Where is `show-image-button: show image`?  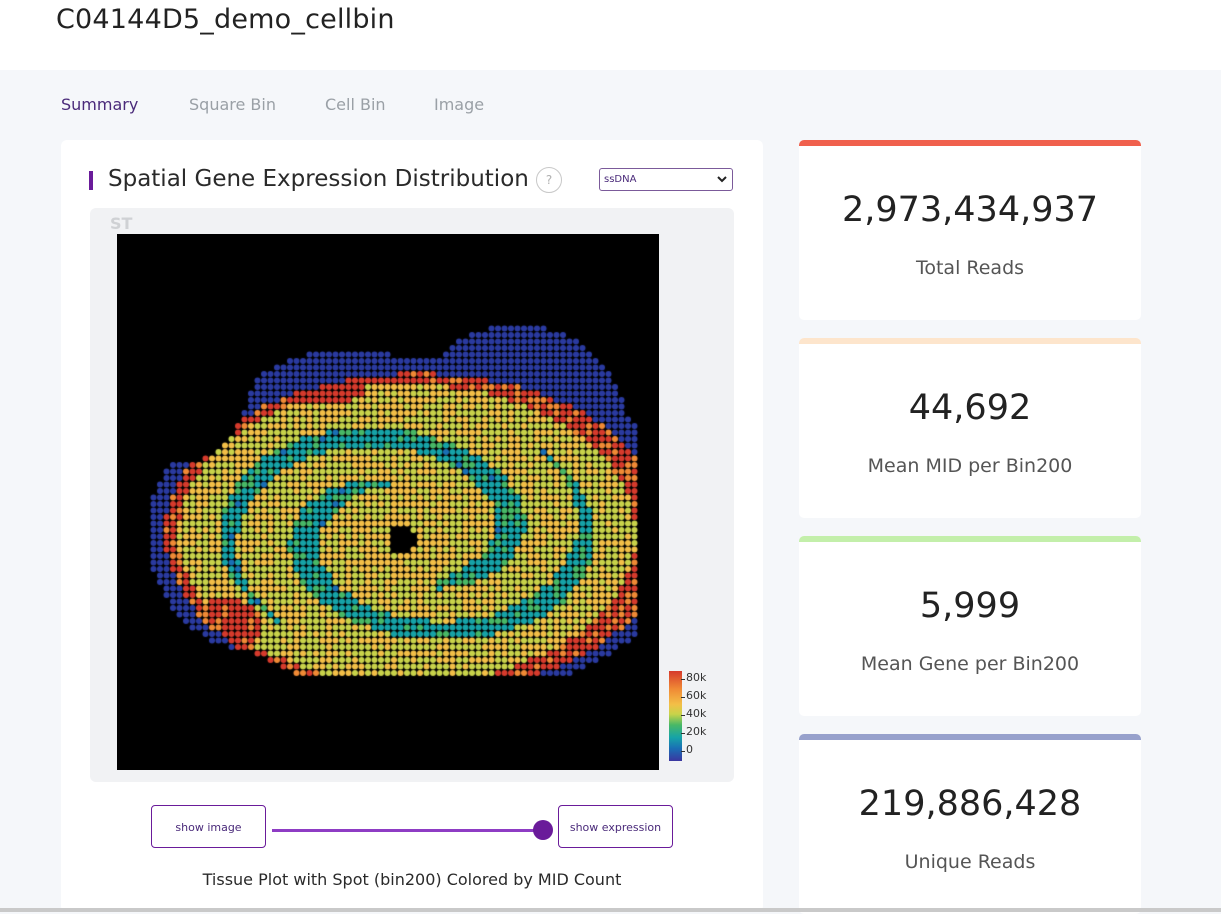 show-image-button: show image is located at coordinates (208, 826).